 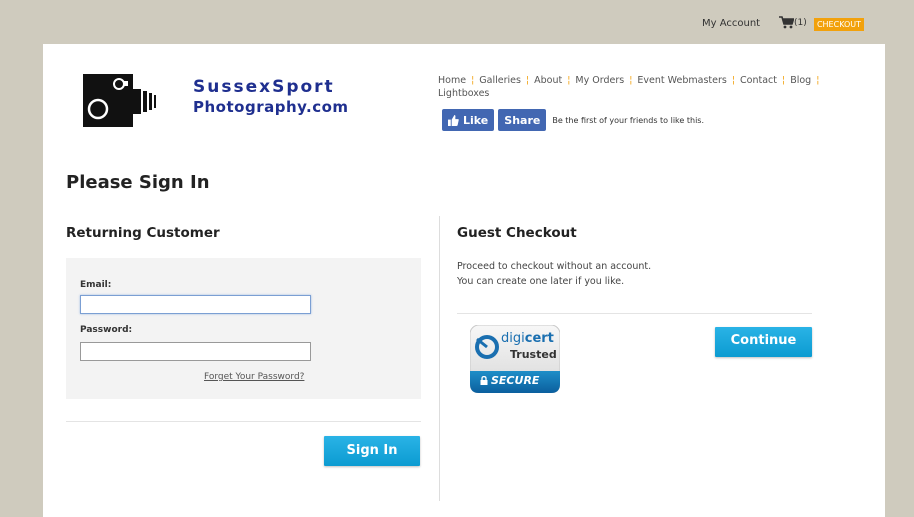 What do you see at coordinates (106, 330) in the screenshot?
I see `password-label: Password:` at bounding box center [106, 330].